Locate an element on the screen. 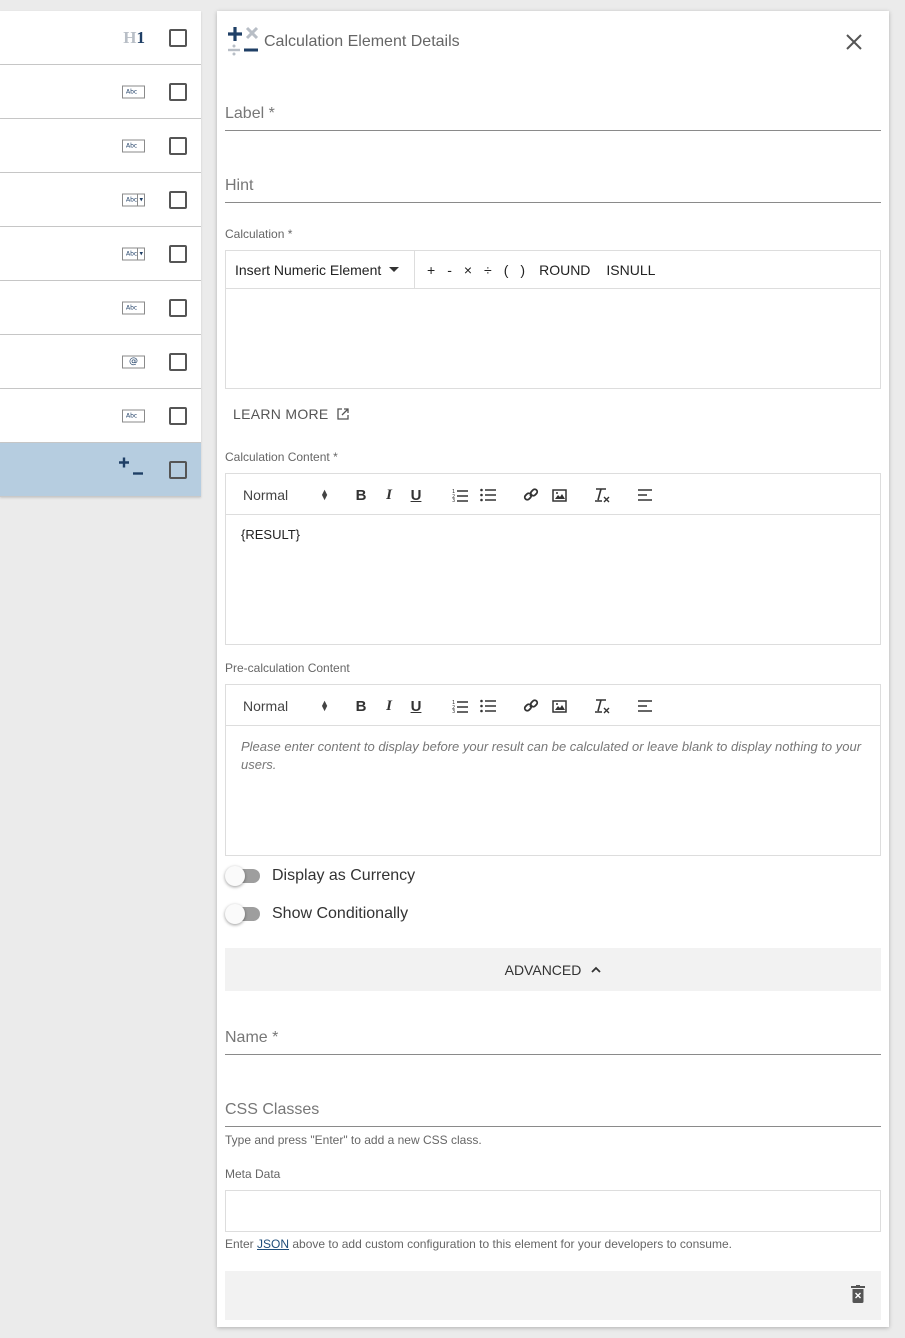  calculation-label: Calculation * is located at coordinates (259, 234).